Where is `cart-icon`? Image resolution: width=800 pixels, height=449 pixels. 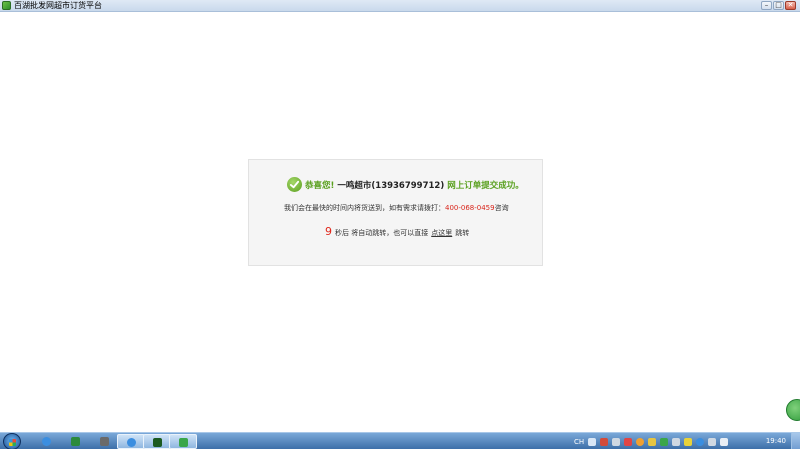 cart-icon is located at coordinates (183, 442).